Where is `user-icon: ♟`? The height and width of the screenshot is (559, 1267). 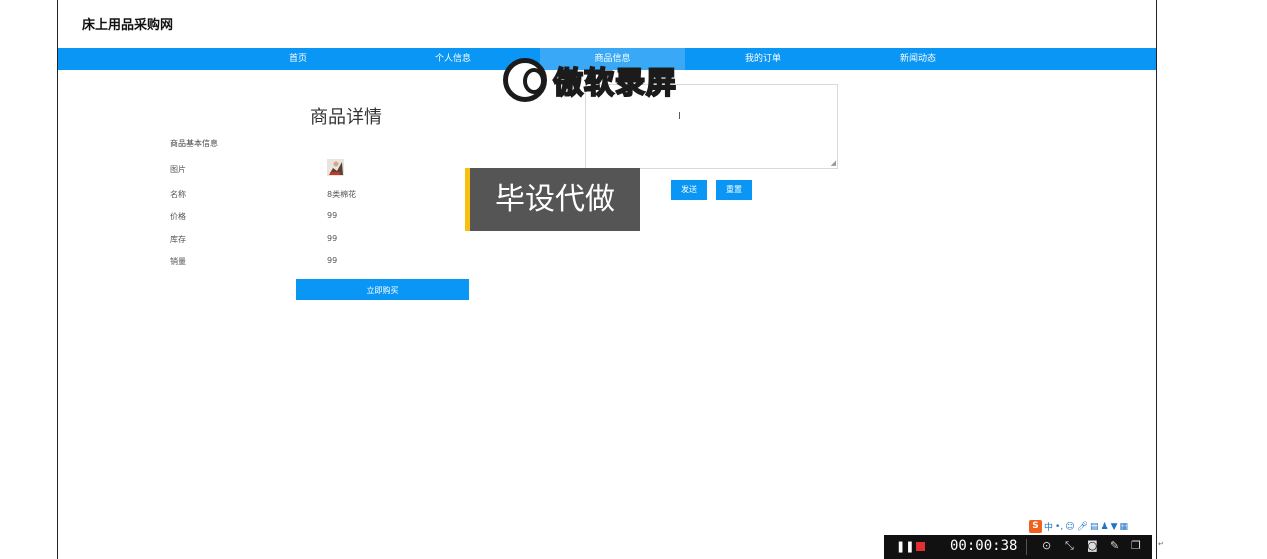
user-icon: ♟ is located at coordinates (1105, 527).